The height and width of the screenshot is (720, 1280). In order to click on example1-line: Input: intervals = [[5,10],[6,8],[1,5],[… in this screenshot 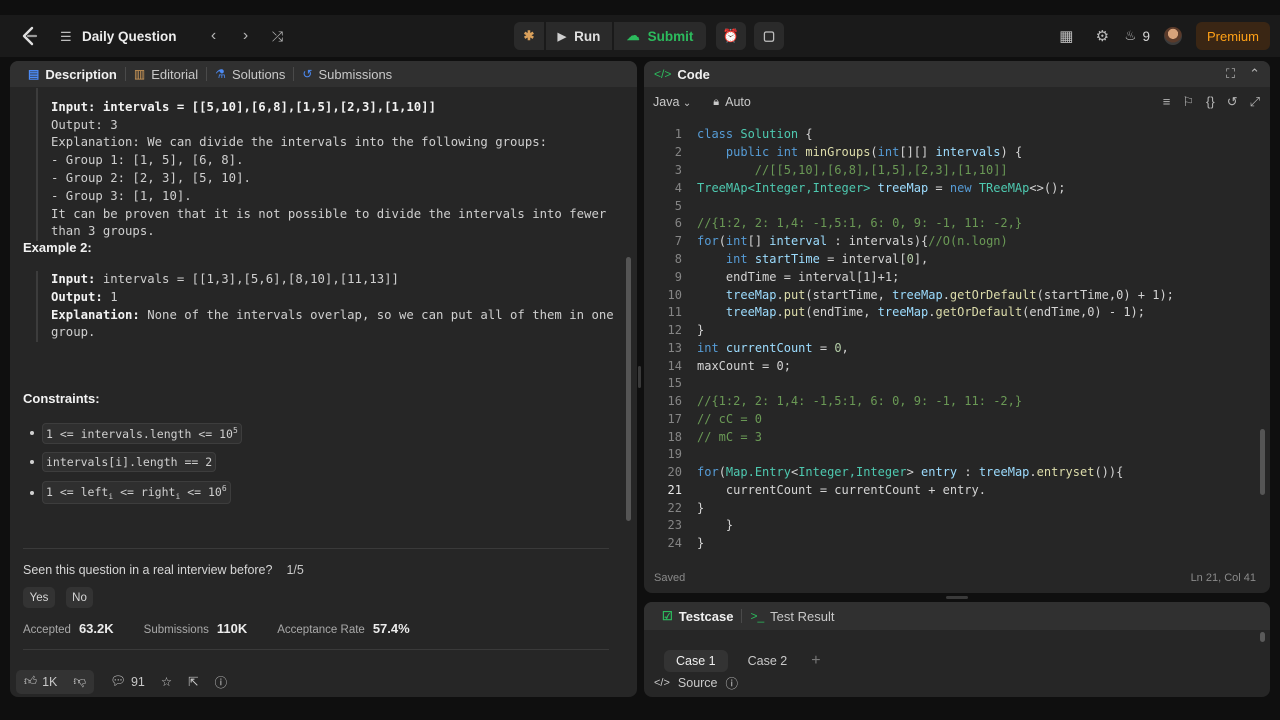, I will do `click(243, 106)`.